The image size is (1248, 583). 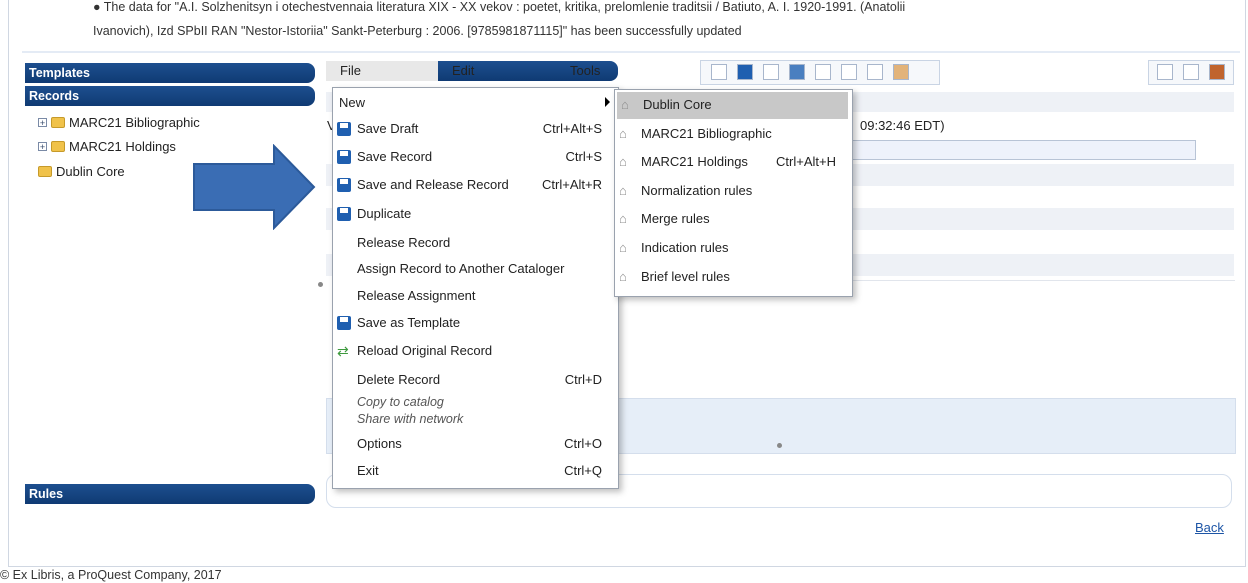 What do you see at coordinates (90, 171) in the screenshot?
I see `tree-item-label: Dublin Core` at bounding box center [90, 171].